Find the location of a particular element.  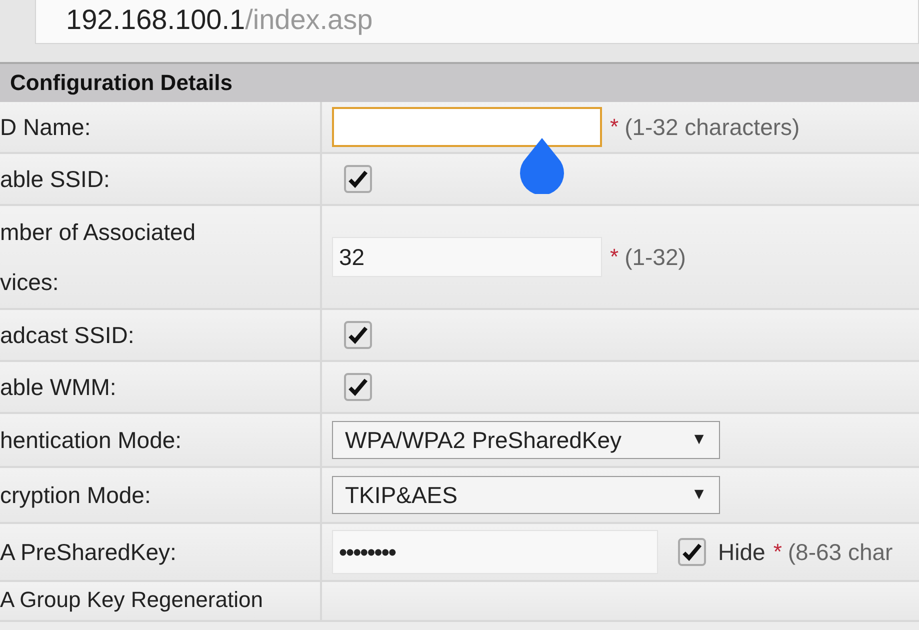

field-label: able SSID: is located at coordinates (55, 179).